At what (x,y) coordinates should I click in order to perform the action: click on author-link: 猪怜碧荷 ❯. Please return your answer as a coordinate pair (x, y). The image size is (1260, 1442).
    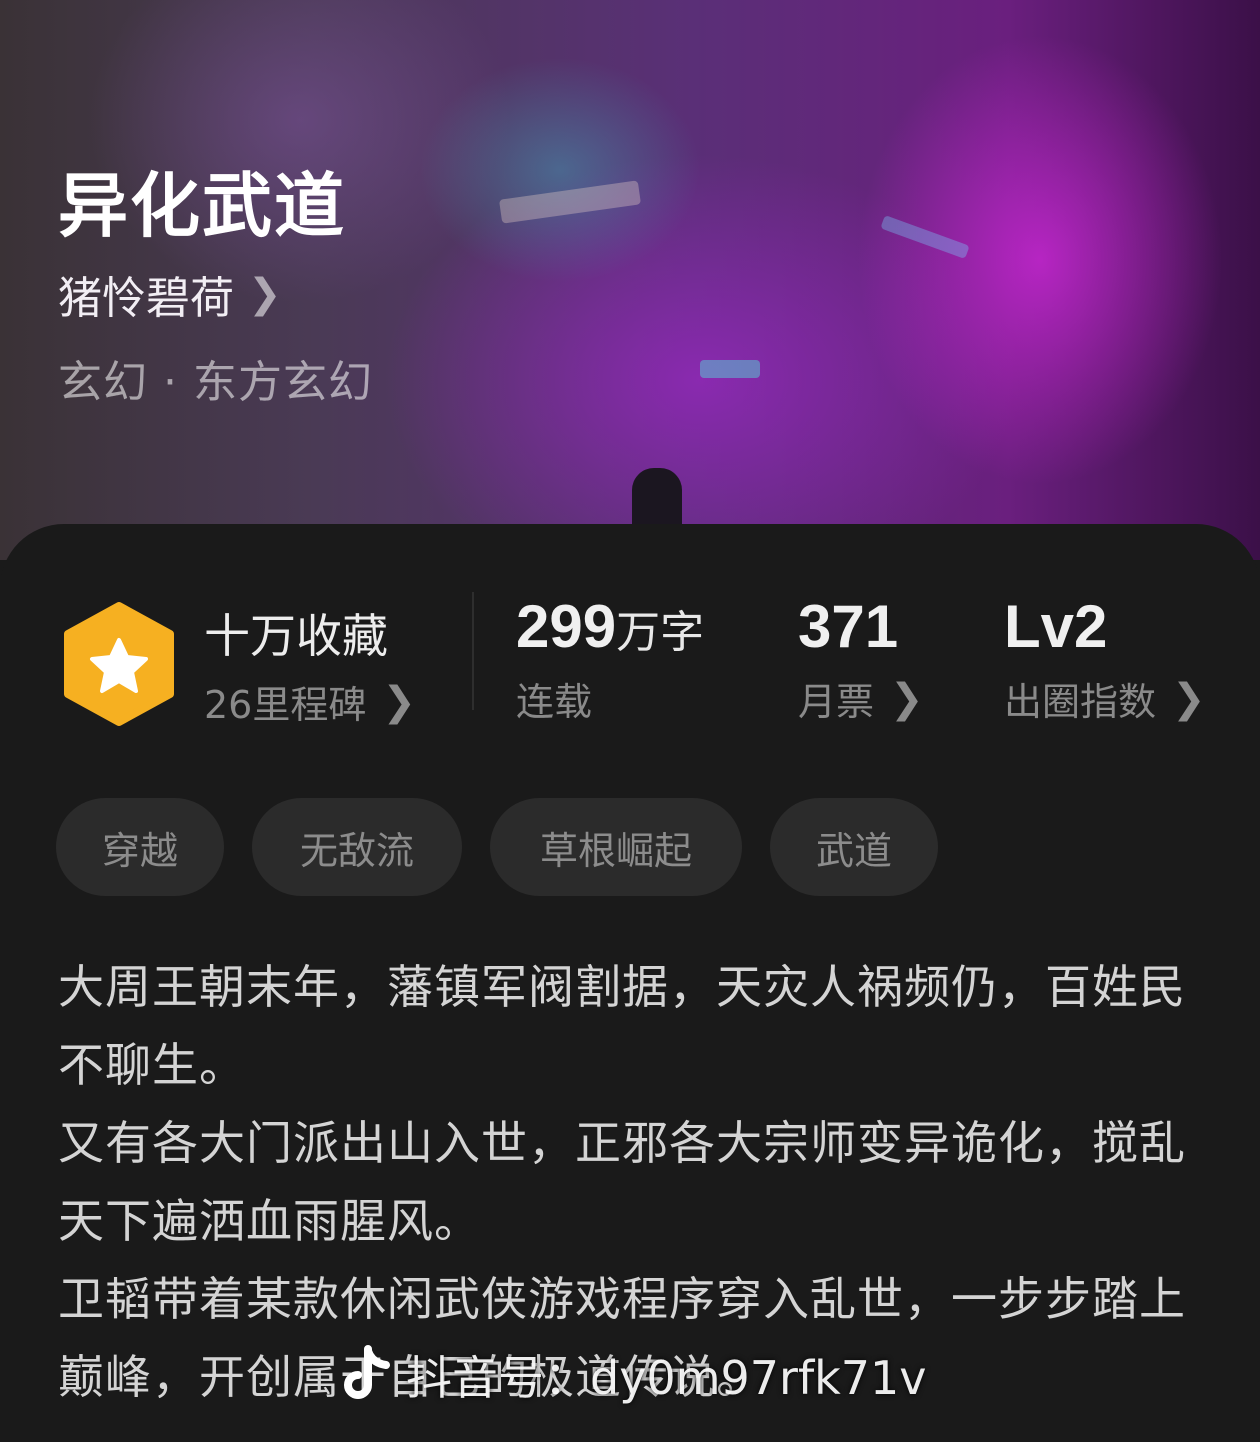
    Looking at the image, I should click on (170, 294).